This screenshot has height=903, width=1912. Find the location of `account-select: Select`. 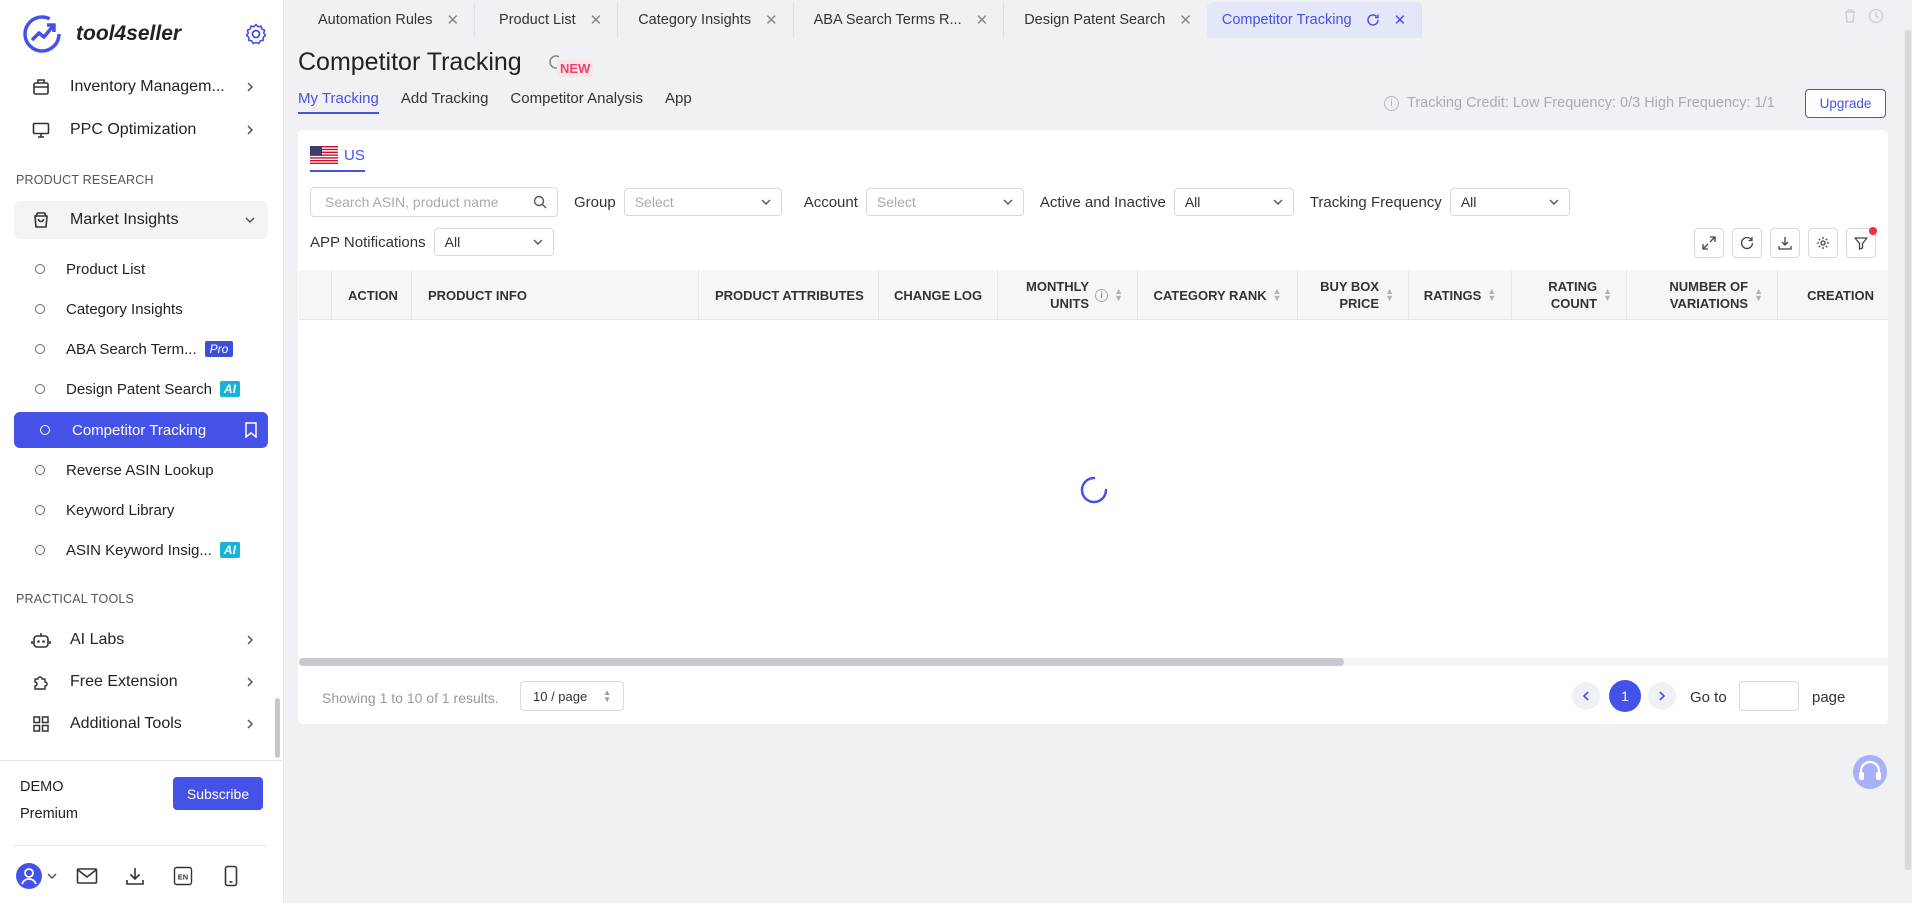

account-select: Select is located at coordinates (944, 202).